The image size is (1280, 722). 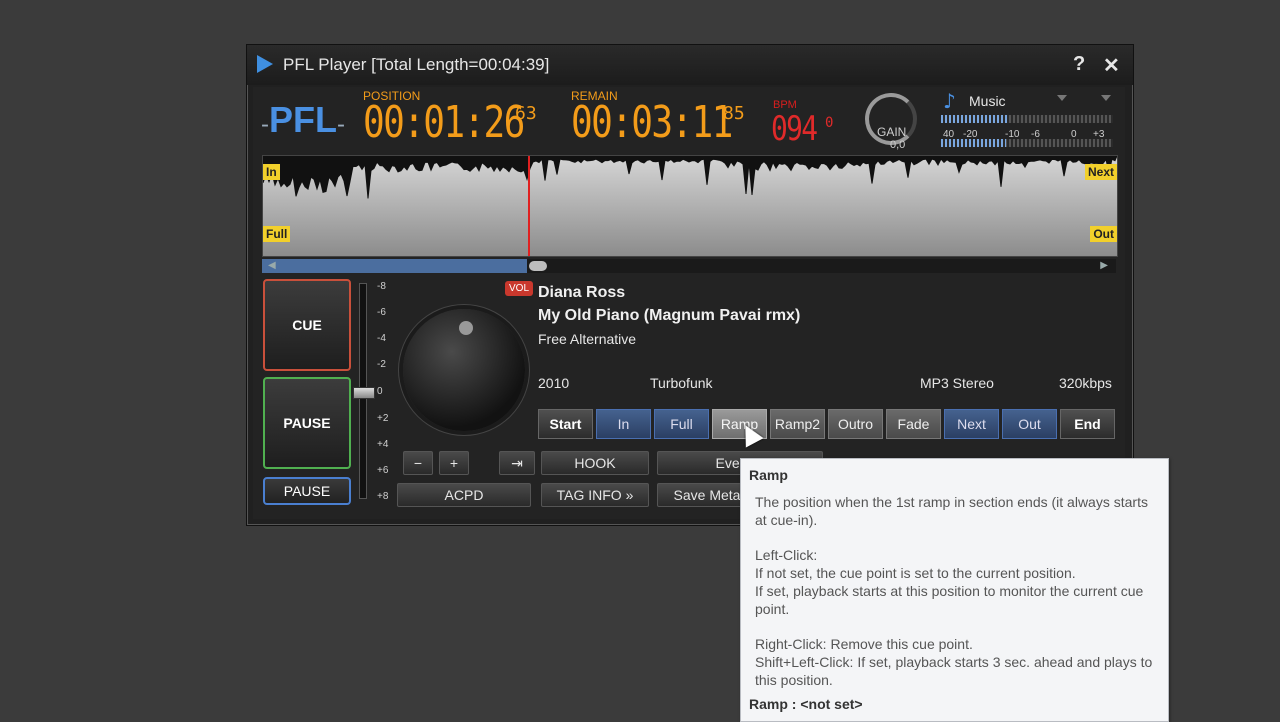 I want to click on cue-next-button: Next, so click(x=971, y=424).